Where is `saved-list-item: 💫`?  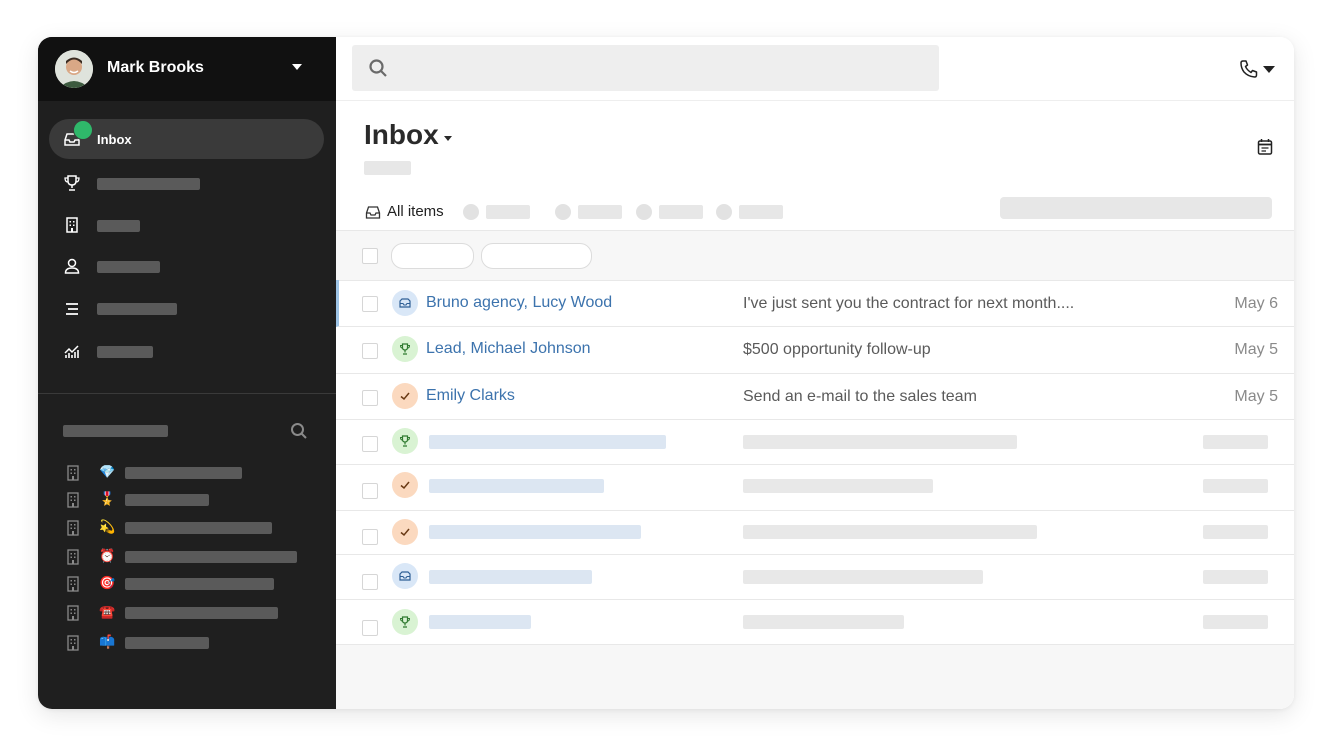
saved-list-item: 💫 is located at coordinates (195, 528).